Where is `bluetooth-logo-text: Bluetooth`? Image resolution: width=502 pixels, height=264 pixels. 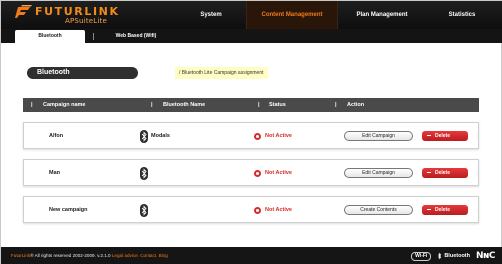
bluetooth-logo-text: Bluetooth is located at coordinates (457, 256).